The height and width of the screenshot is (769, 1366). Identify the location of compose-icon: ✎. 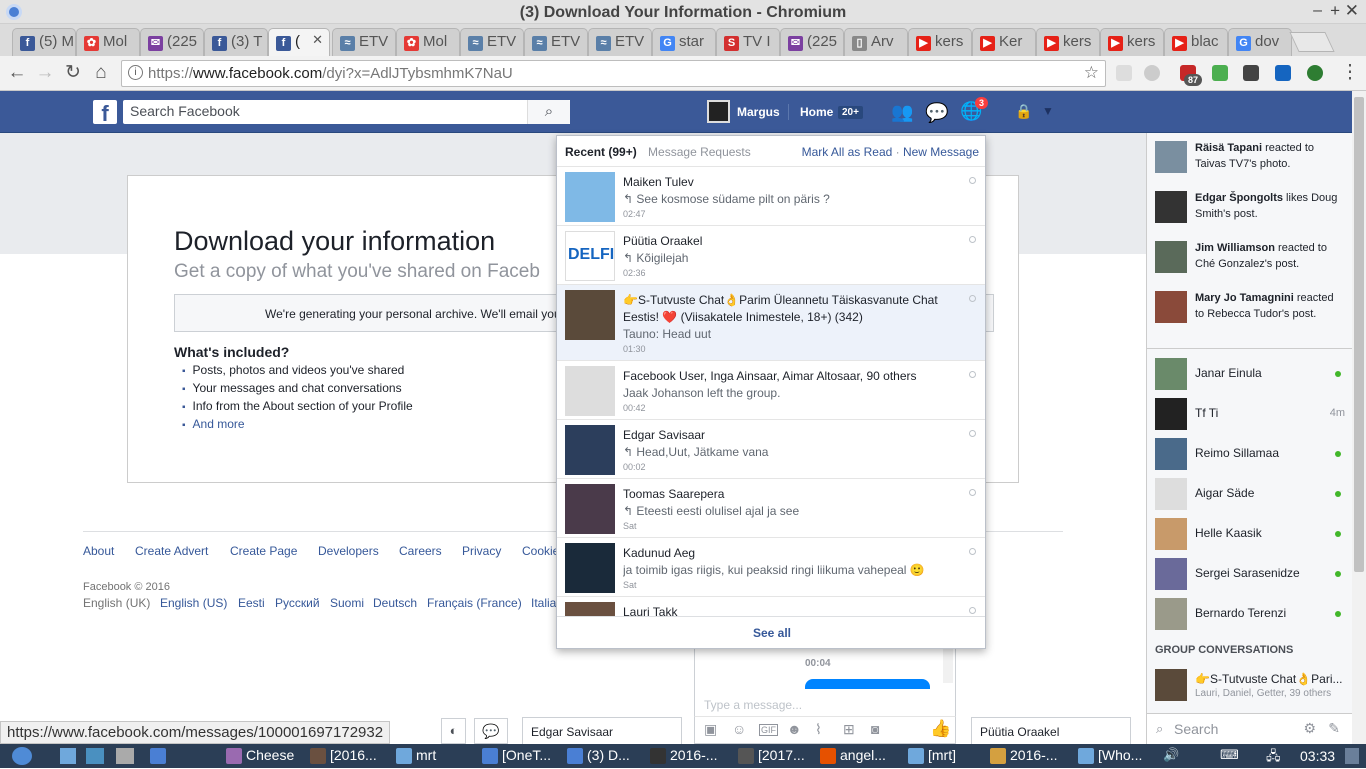
(1334, 728).